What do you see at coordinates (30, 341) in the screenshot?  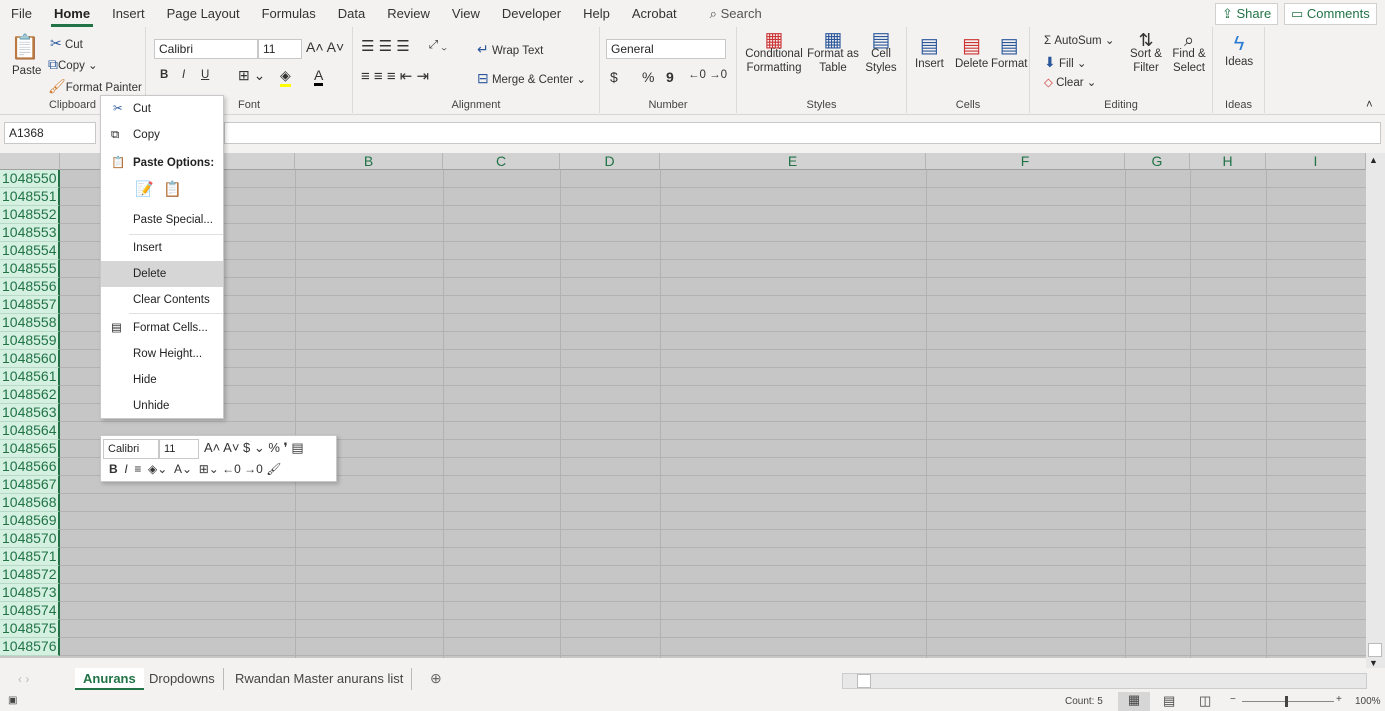 I see `row-header: 1048559` at bounding box center [30, 341].